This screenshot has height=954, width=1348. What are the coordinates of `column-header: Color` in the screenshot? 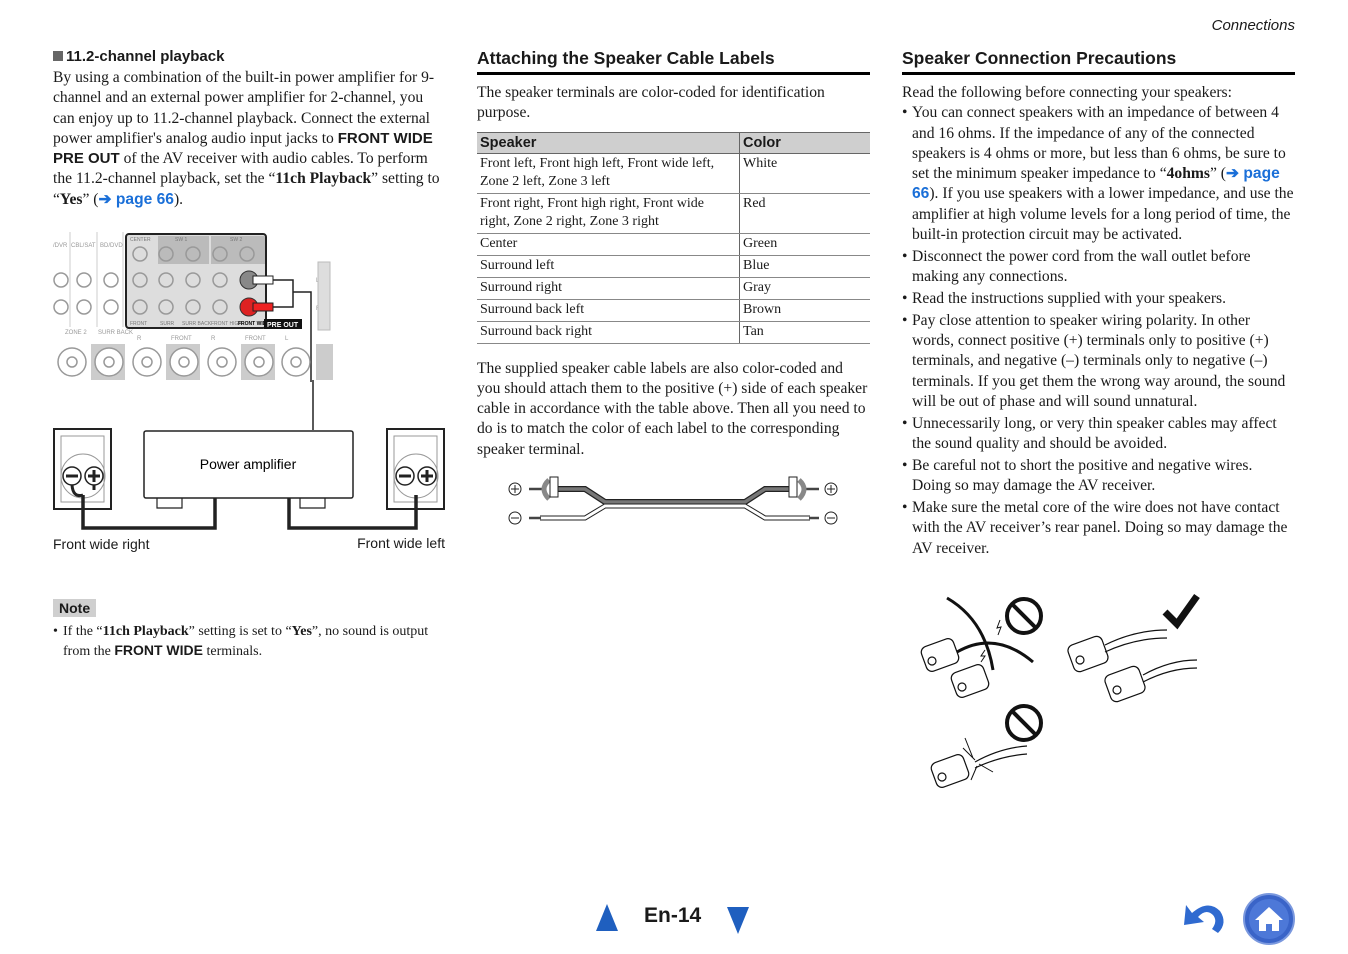 It's located at (804, 142).